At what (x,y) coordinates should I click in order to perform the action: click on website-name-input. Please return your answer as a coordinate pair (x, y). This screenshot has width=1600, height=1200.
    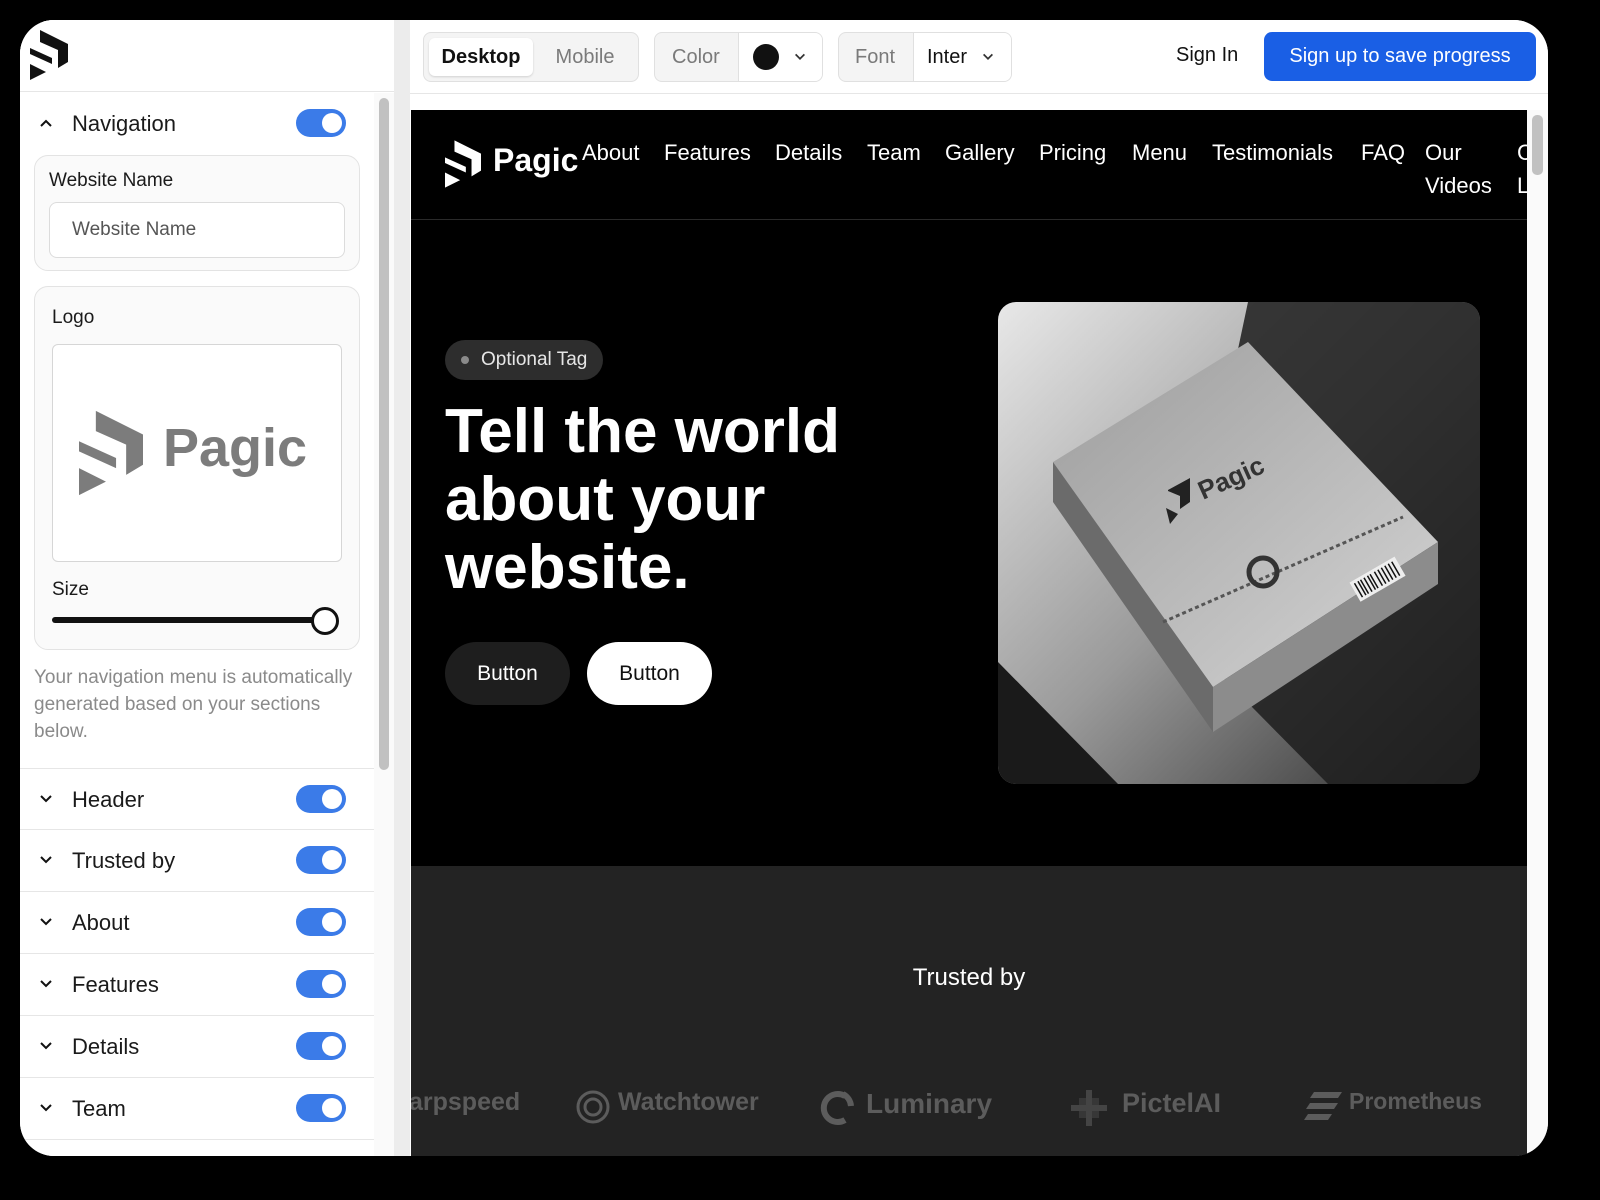
    Looking at the image, I should click on (197, 230).